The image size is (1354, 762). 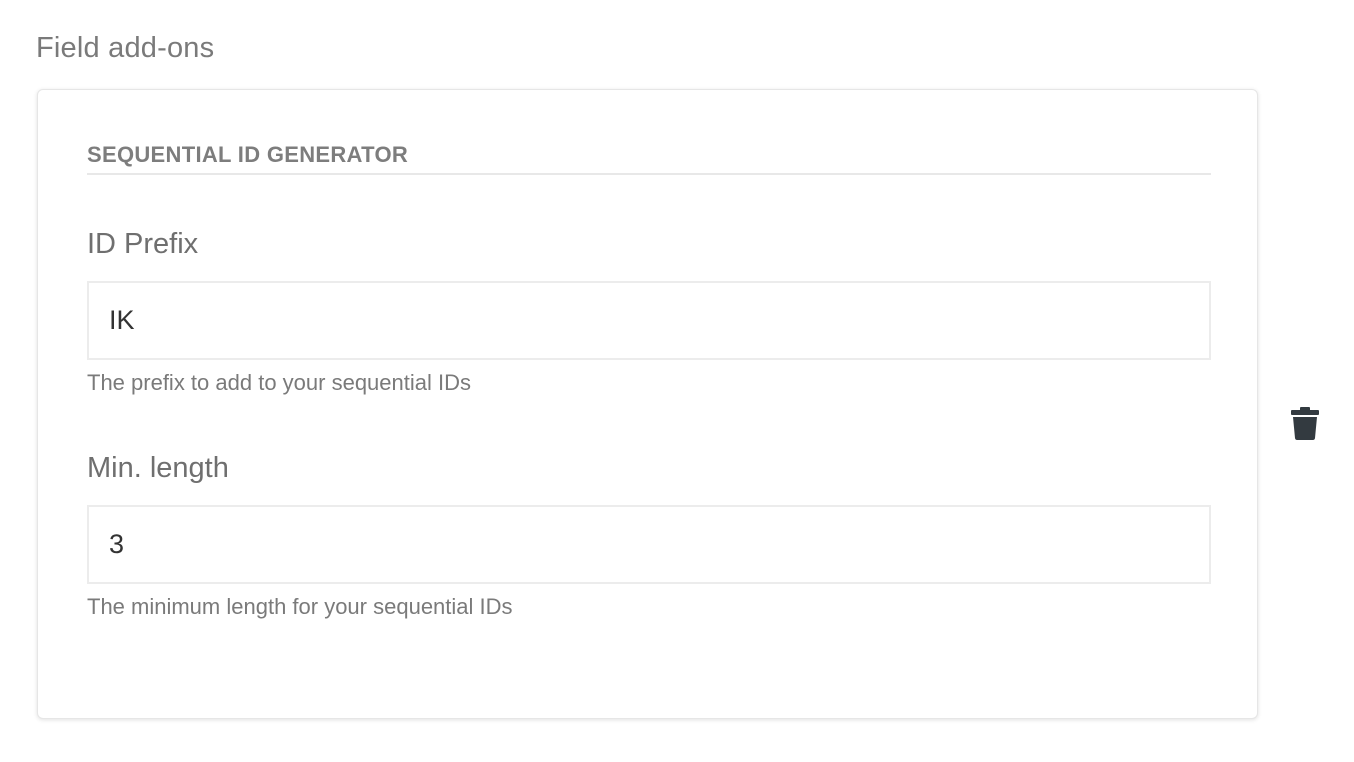 I want to click on trash-icon, so click(x=1305, y=423).